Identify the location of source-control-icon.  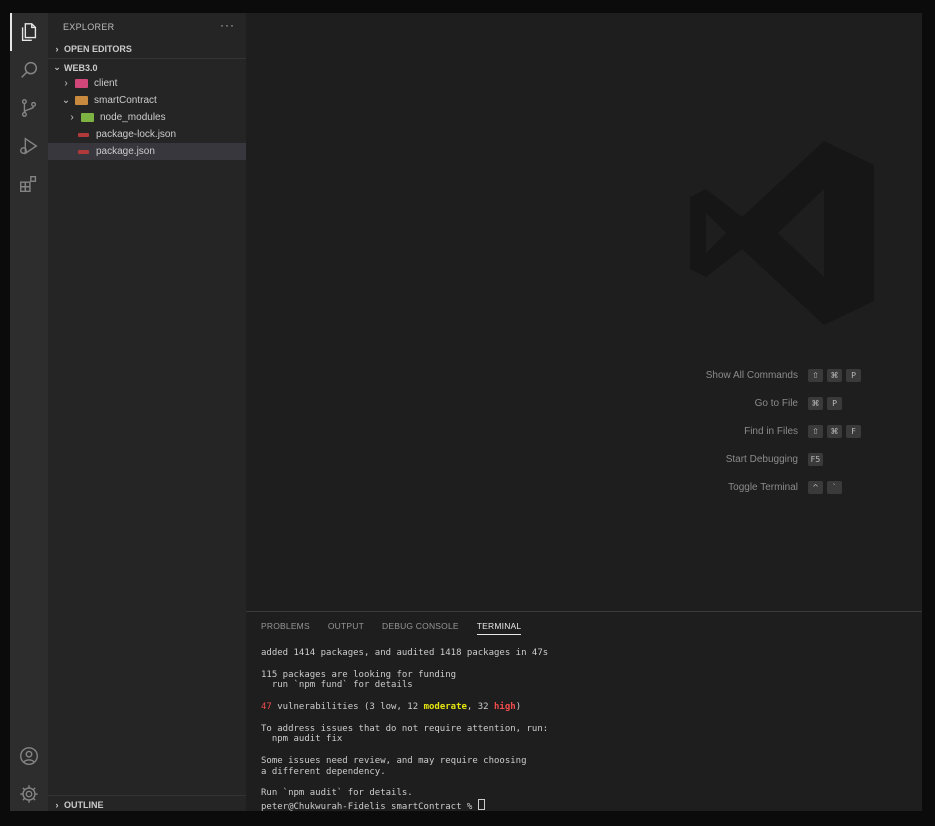
(29, 108).